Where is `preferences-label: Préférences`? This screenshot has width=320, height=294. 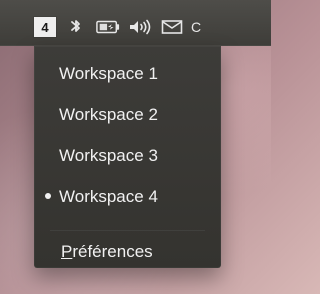 preferences-label: Préférences is located at coordinates (107, 252).